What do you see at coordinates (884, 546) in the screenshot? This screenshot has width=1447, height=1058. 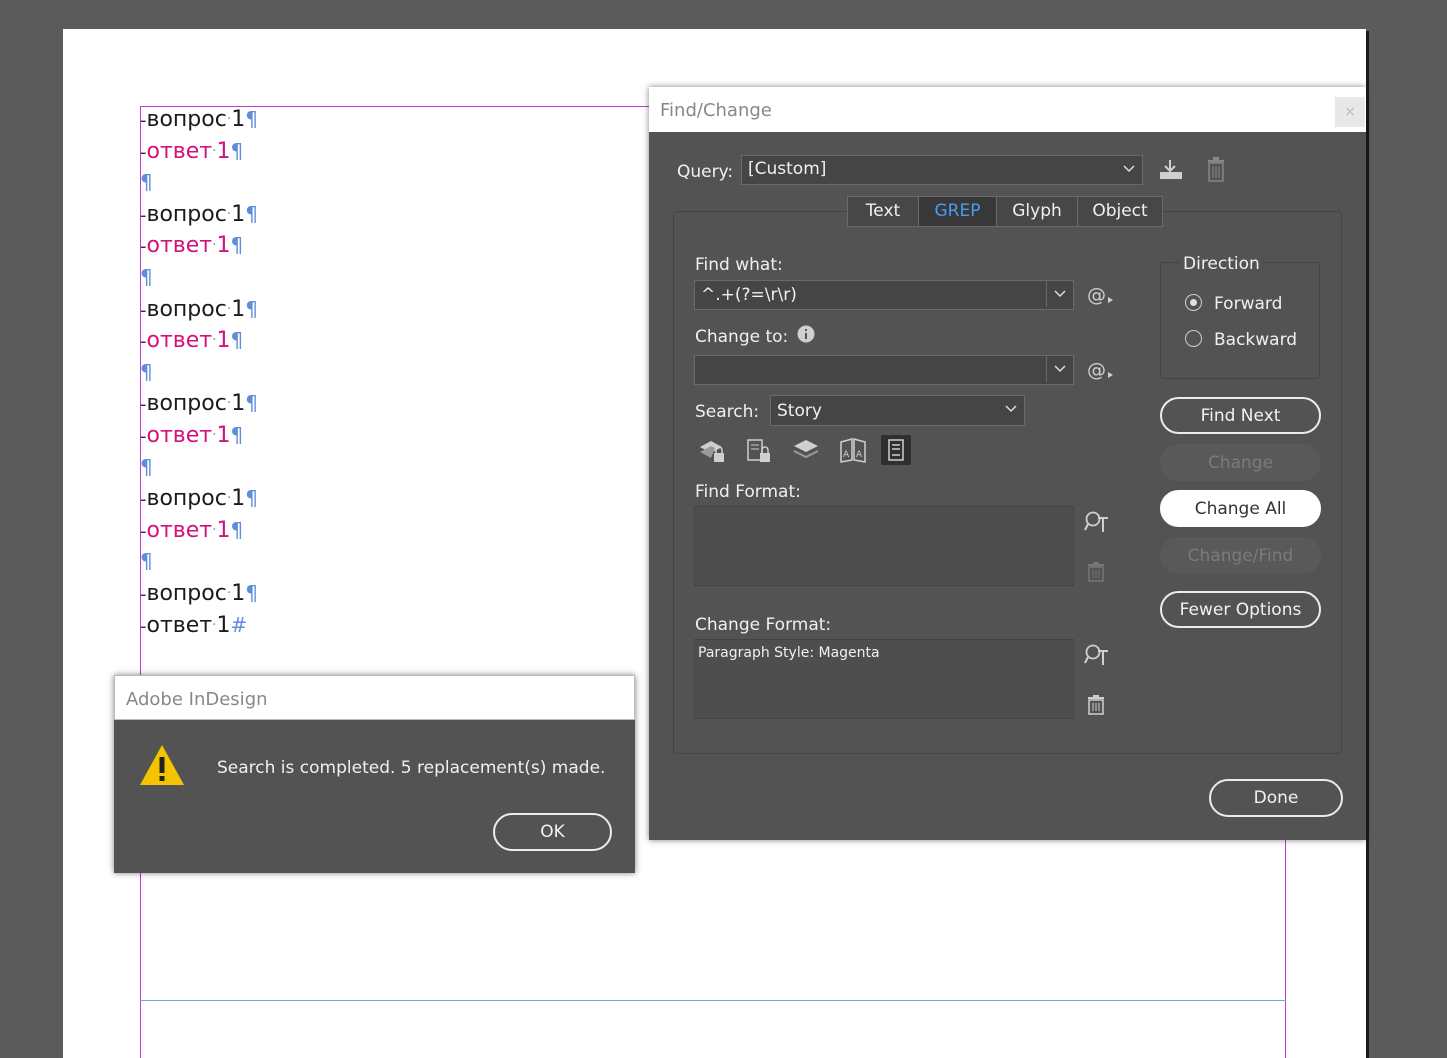 I see `find-format-box` at bounding box center [884, 546].